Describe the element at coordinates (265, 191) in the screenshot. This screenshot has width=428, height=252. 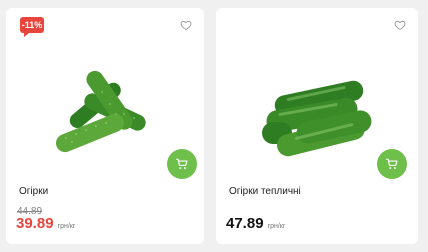
I see `product-name: Огірки тепличні` at that location.